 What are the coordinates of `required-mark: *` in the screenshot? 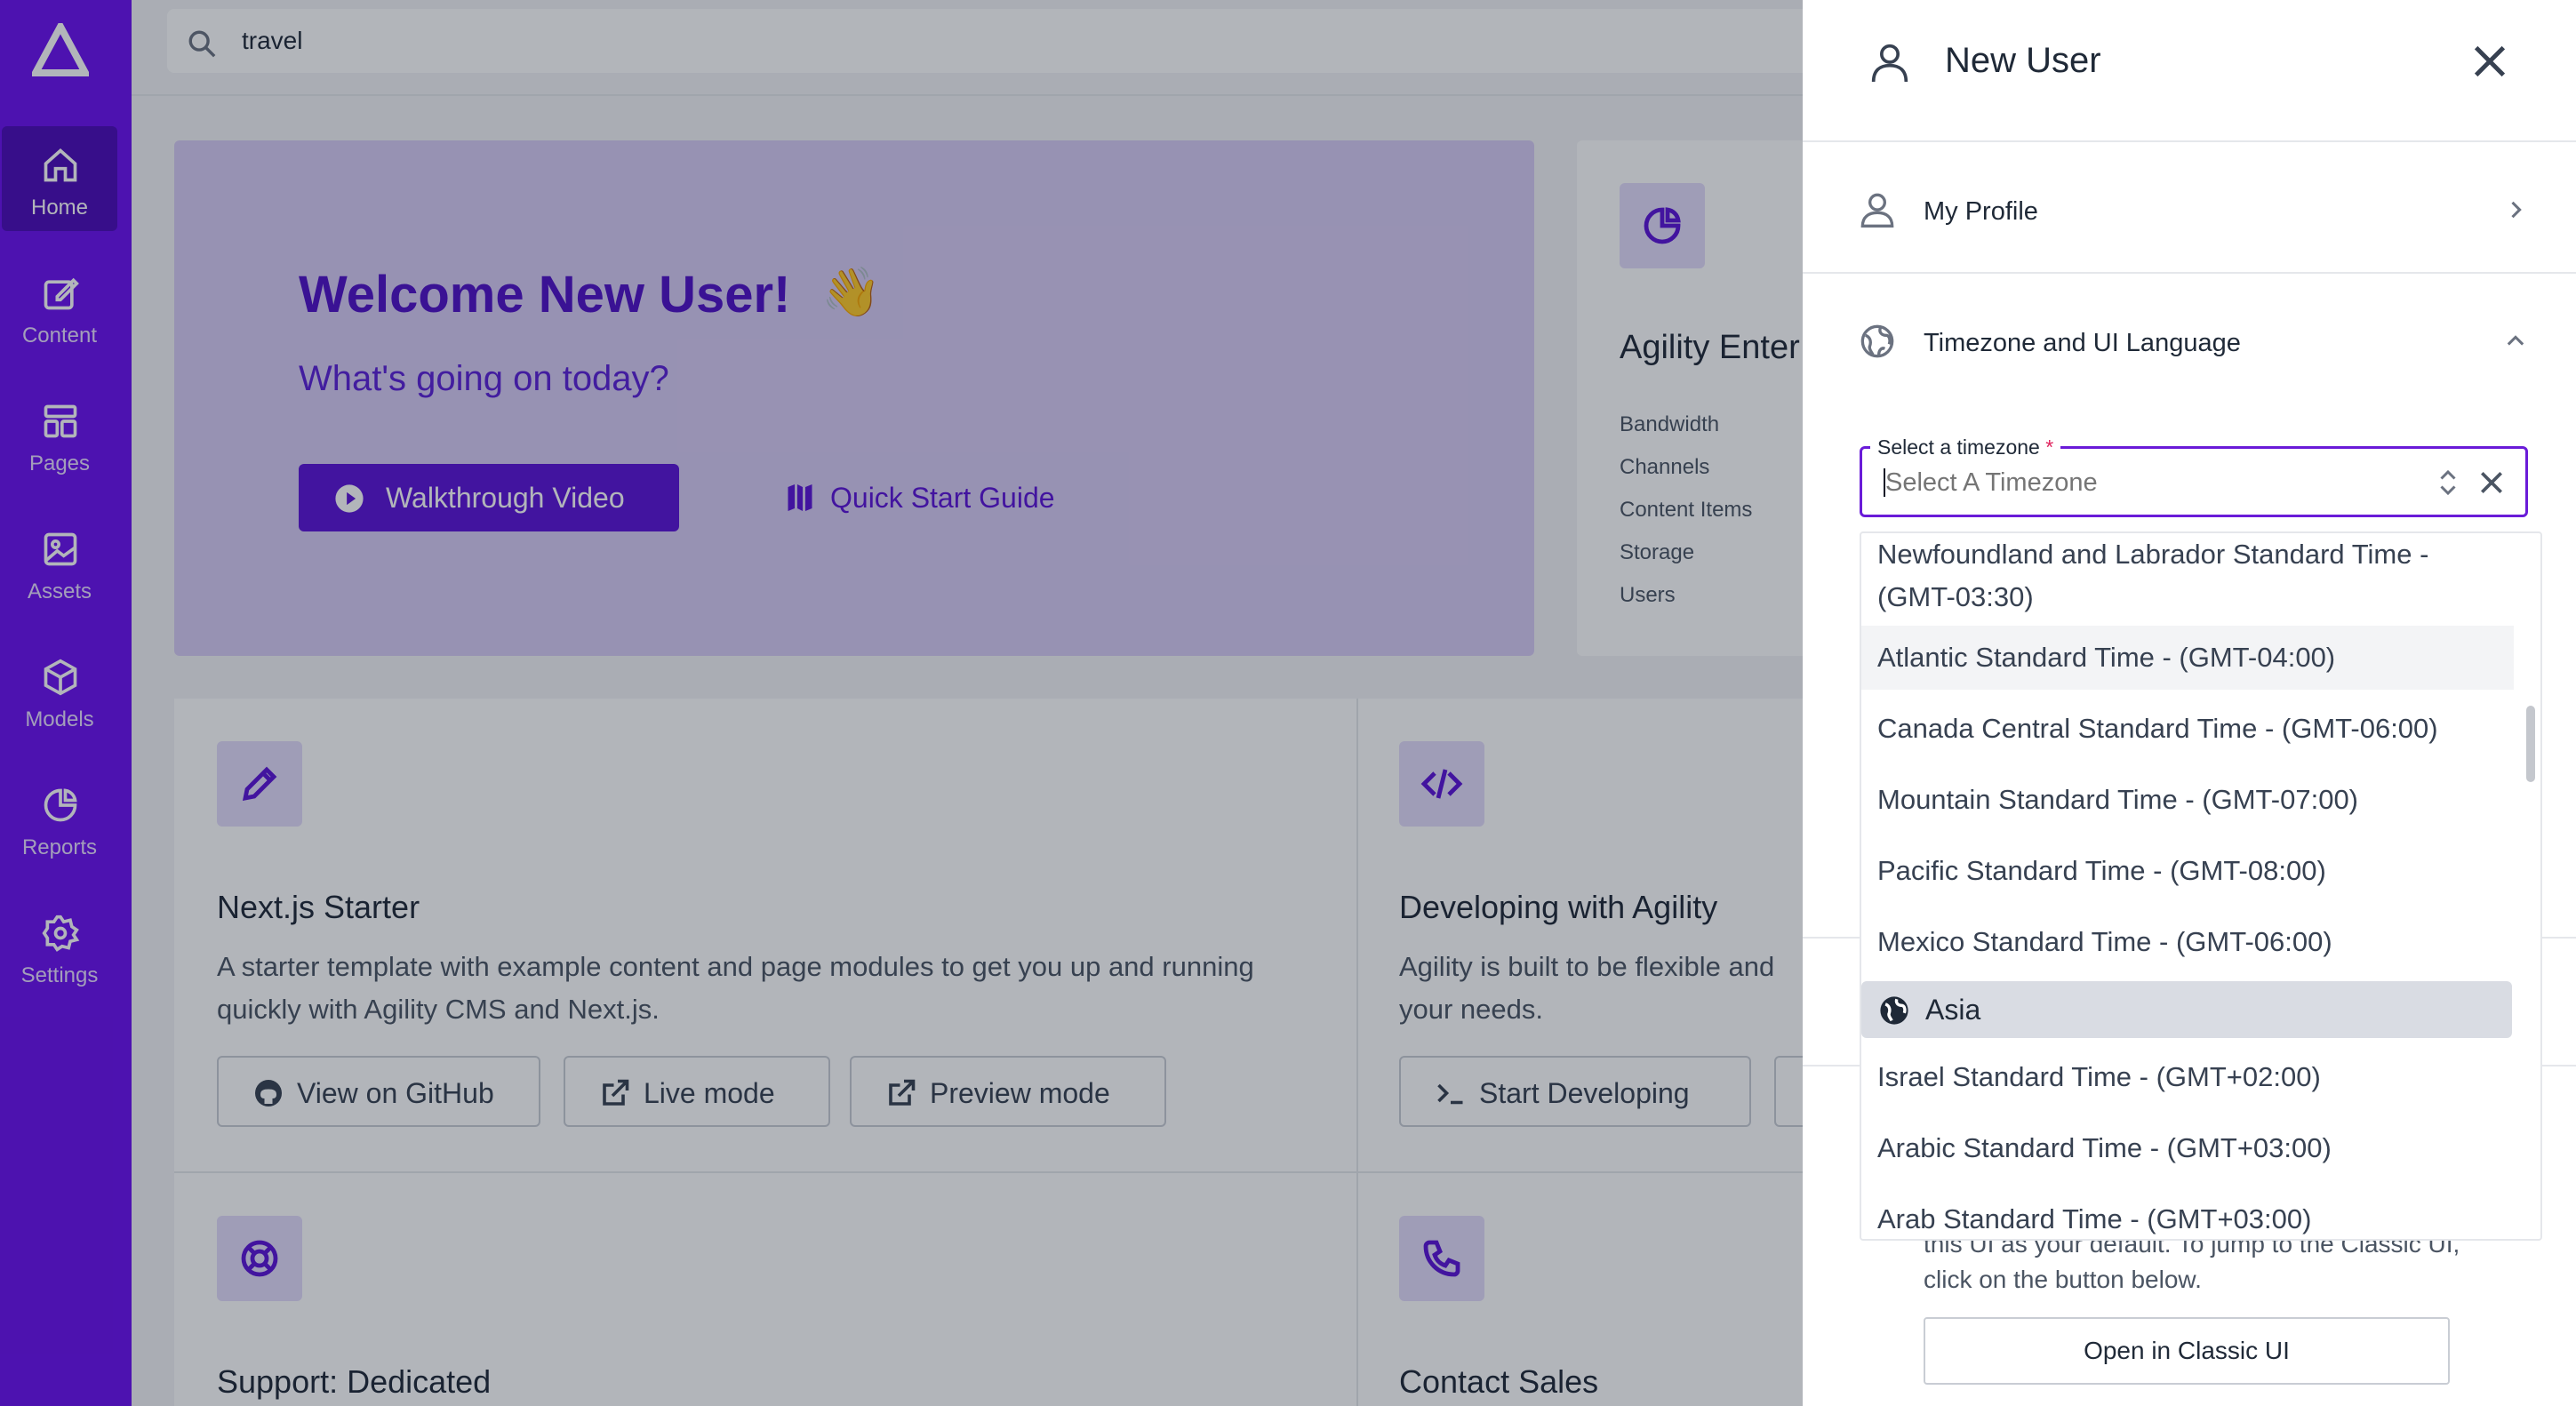 It's located at (2049, 447).